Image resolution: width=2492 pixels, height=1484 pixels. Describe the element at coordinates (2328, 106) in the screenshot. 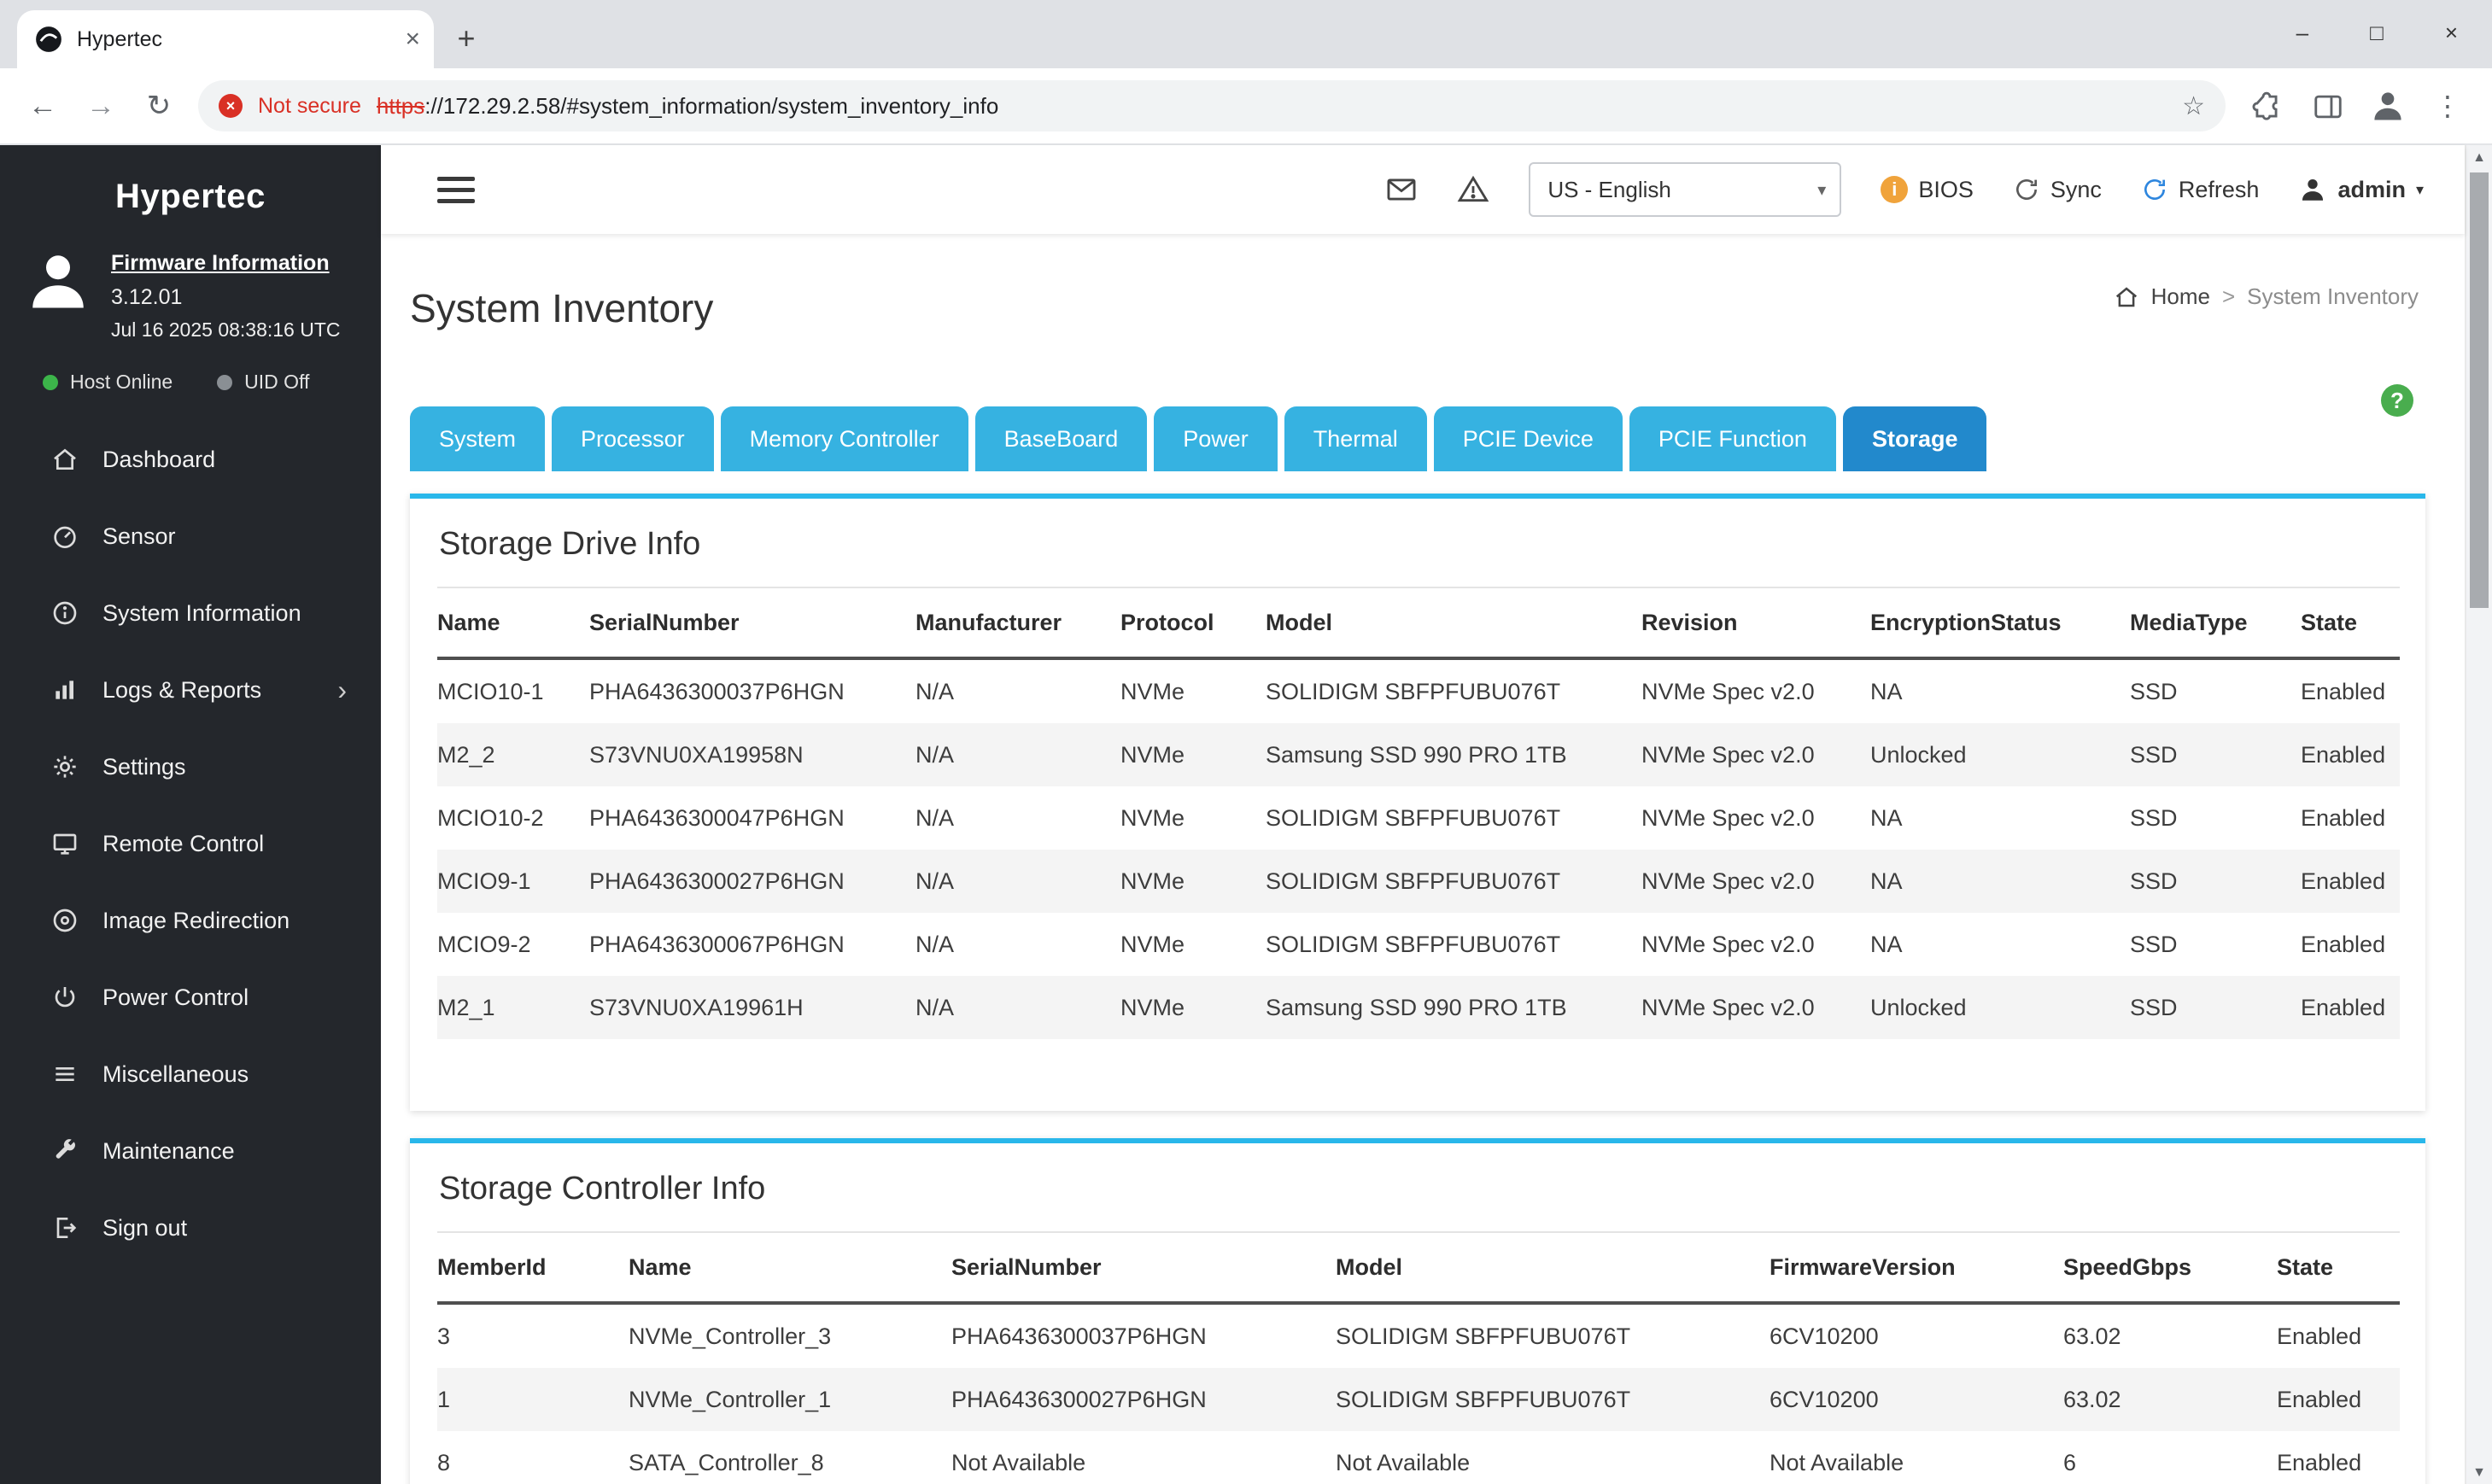

I see `side-panel-icon` at that location.